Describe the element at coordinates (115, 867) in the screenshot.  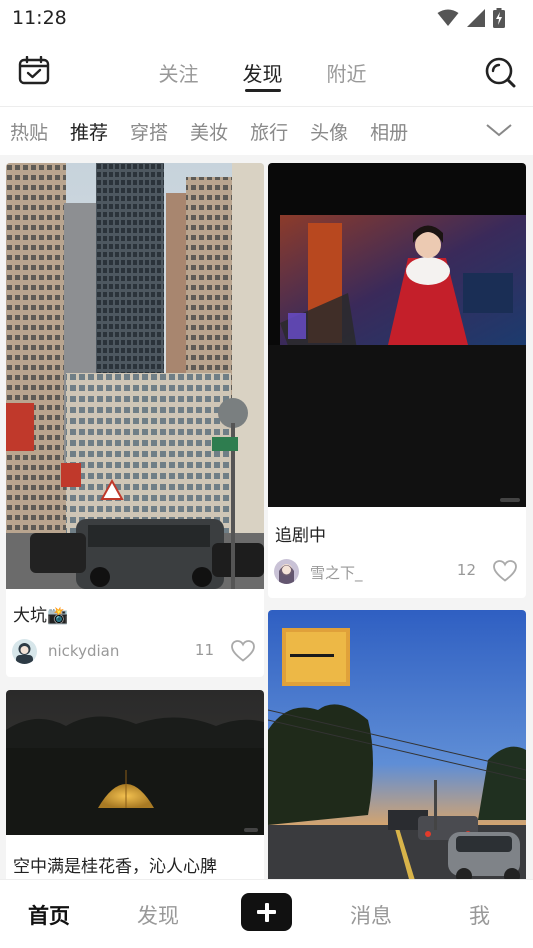
I see `card-title: 空中满是桂花香，沁人心脾` at that location.